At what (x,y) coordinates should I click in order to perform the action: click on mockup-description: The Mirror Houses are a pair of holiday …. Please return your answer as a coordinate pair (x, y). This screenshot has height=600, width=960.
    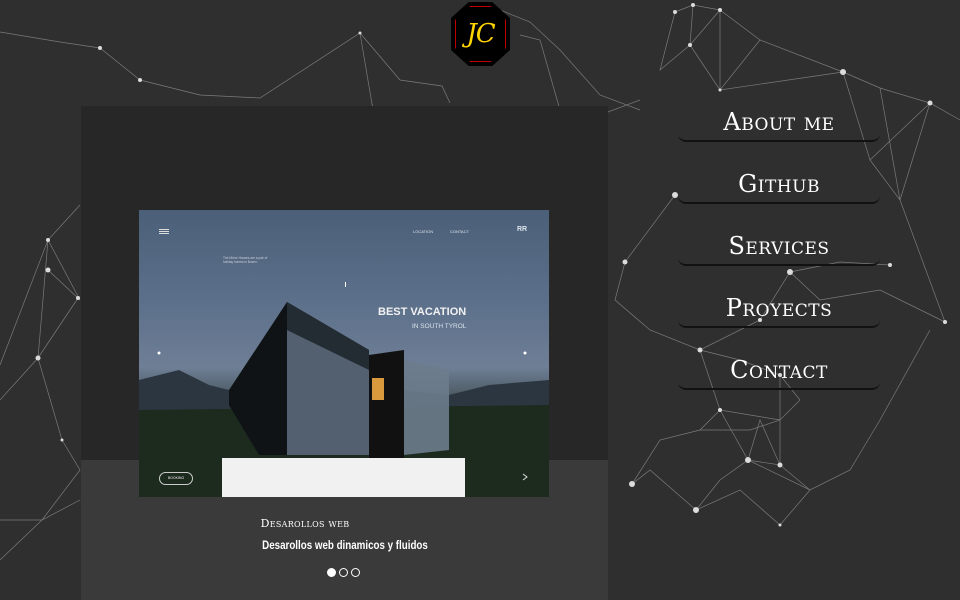
    Looking at the image, I should click on (245, 260).